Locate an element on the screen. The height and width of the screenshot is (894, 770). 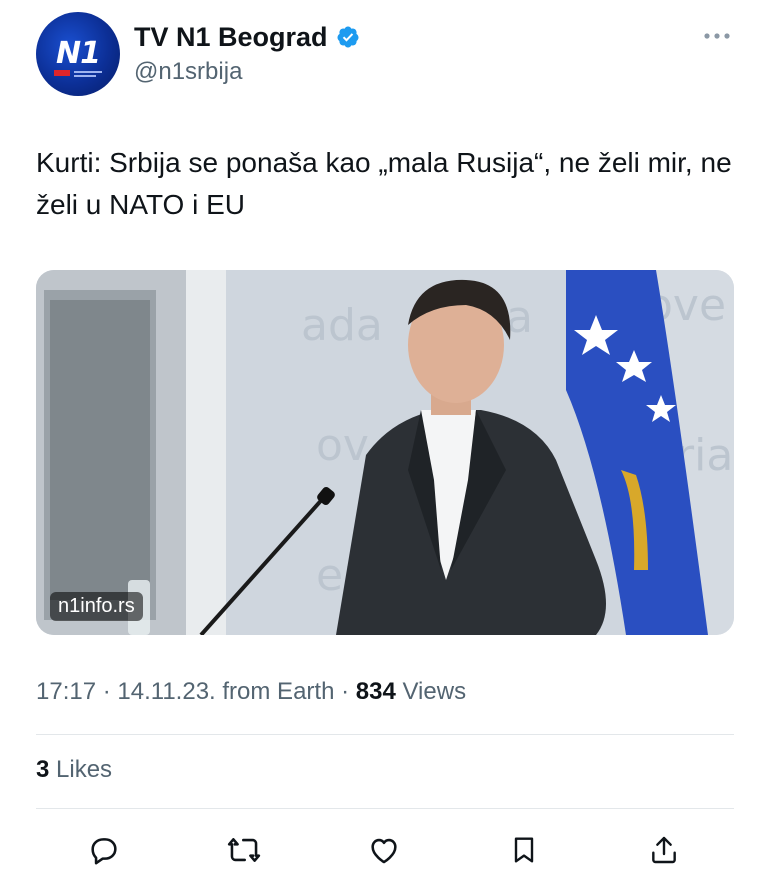
media-watermark: n1info.rs is located at coordinates (96, 606).